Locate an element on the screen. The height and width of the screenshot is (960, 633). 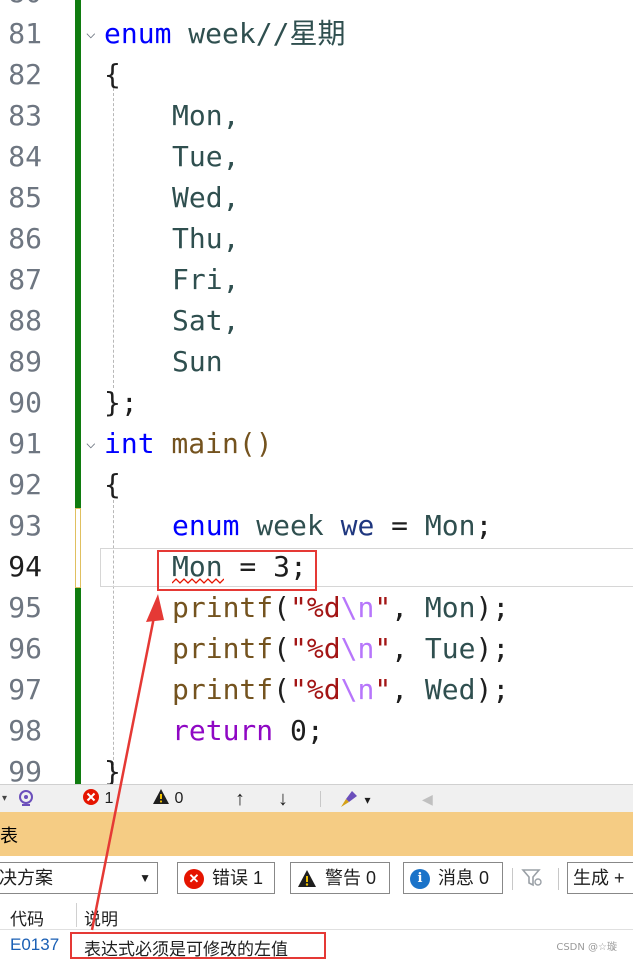
line-number: 82 is located at coordinates (25, 74).